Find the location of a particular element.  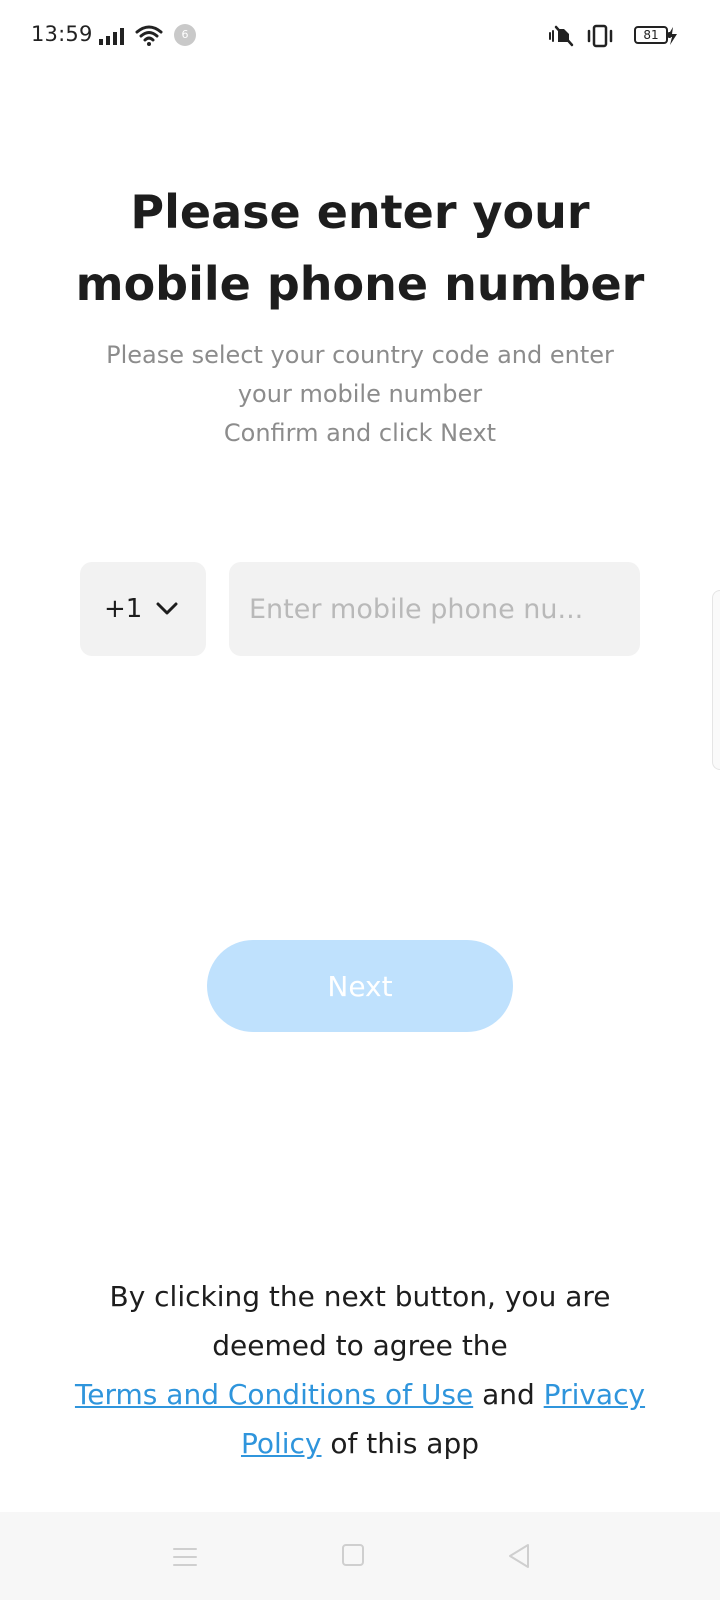

privacy-link: Privacy is located at coordinates (594, 1394).